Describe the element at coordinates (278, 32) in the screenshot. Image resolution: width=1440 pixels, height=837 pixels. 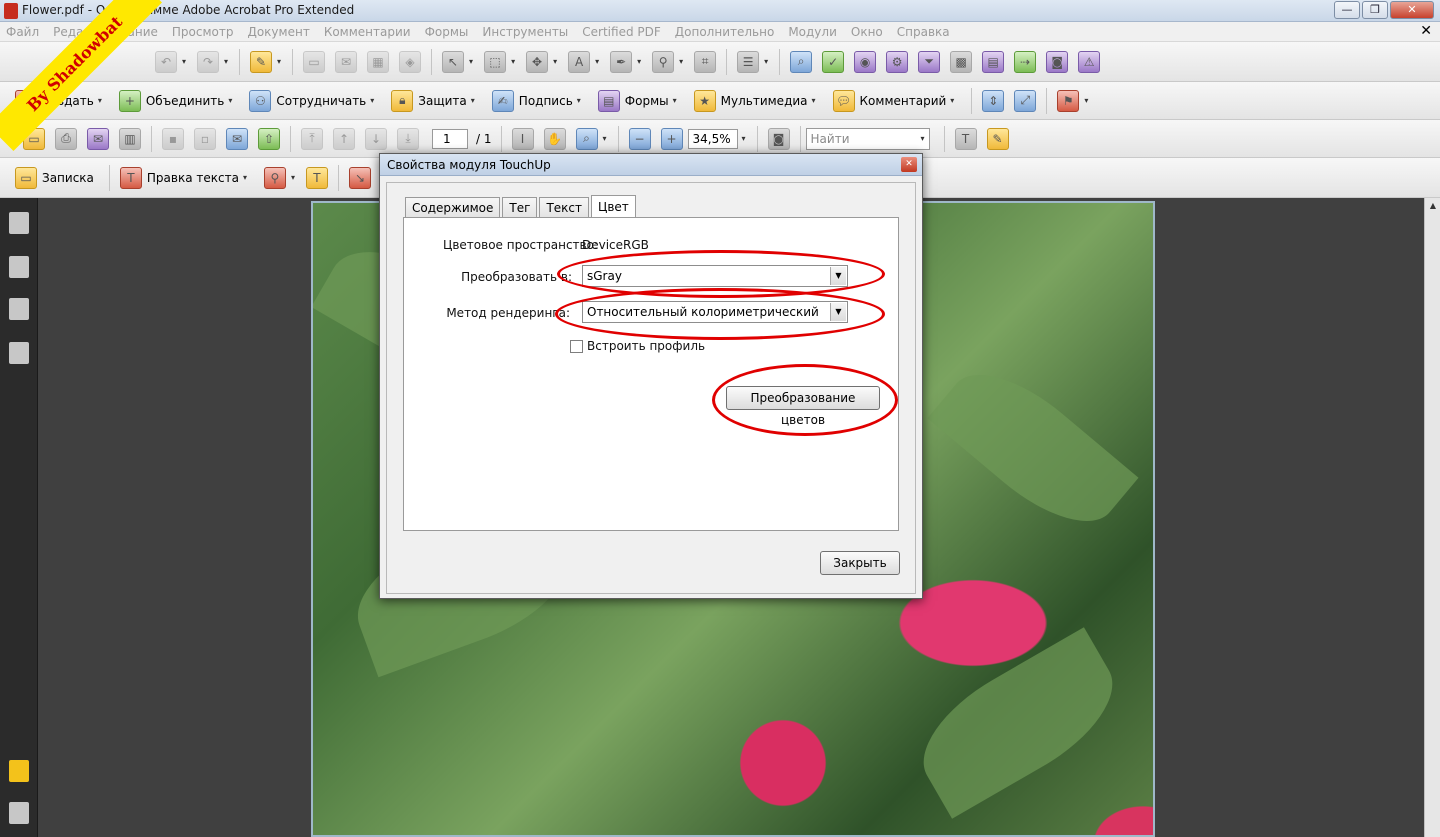
I see `menu-document: Документ` at that location.